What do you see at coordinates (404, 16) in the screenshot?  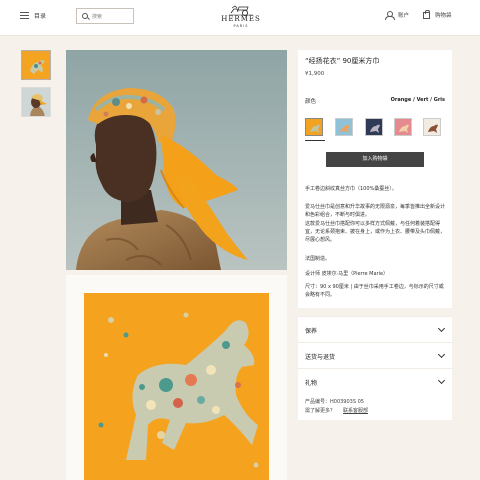 I see `account-label: 账户` at bounding box center [404, 16].